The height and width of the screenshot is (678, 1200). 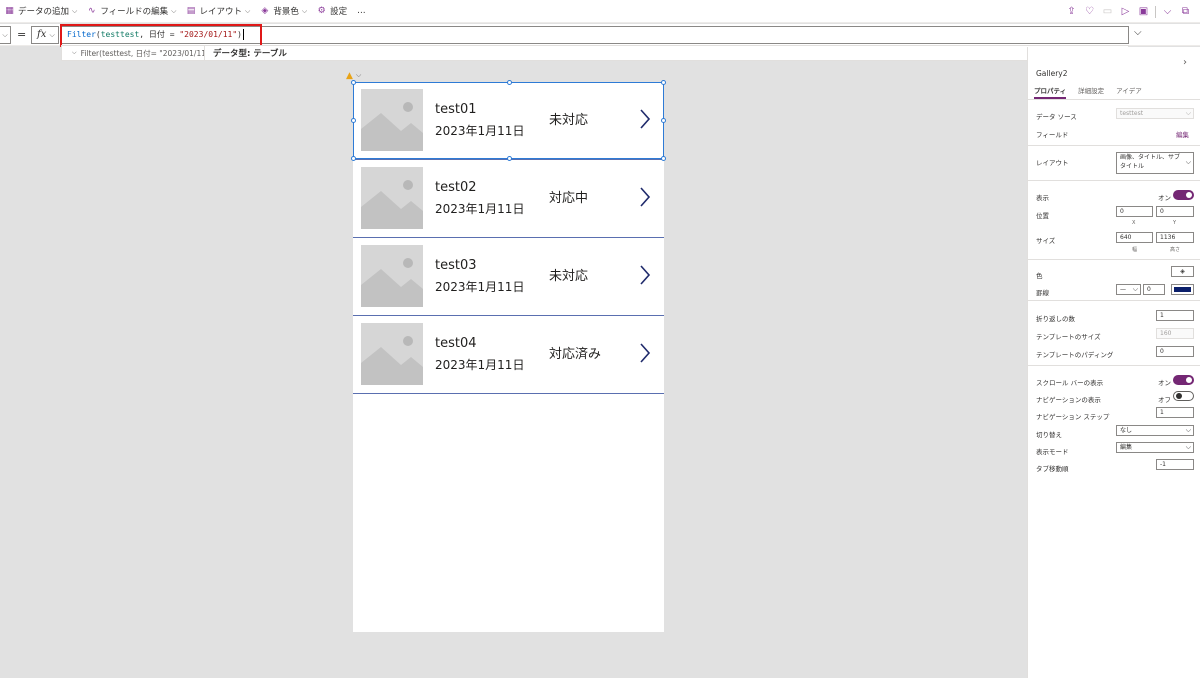 What do you see at coordinates (1134, 211) in the screenshot?
I see `position-x-input: 0` at bounding box center [1134, 211].